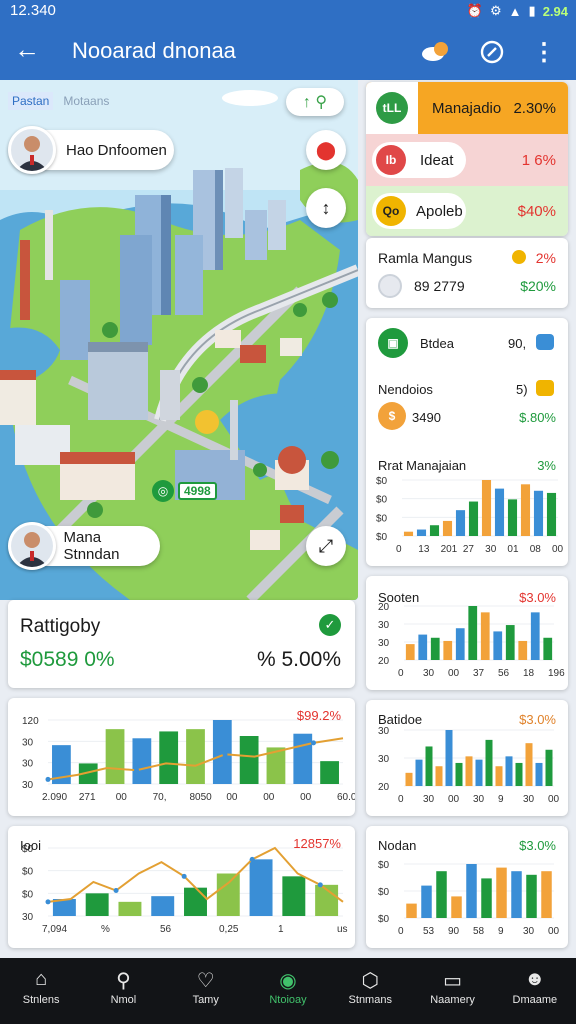 The image size is (576, 1024). I want to click on nav-item-packages: ⬡Stnmans, so click(370, 991).